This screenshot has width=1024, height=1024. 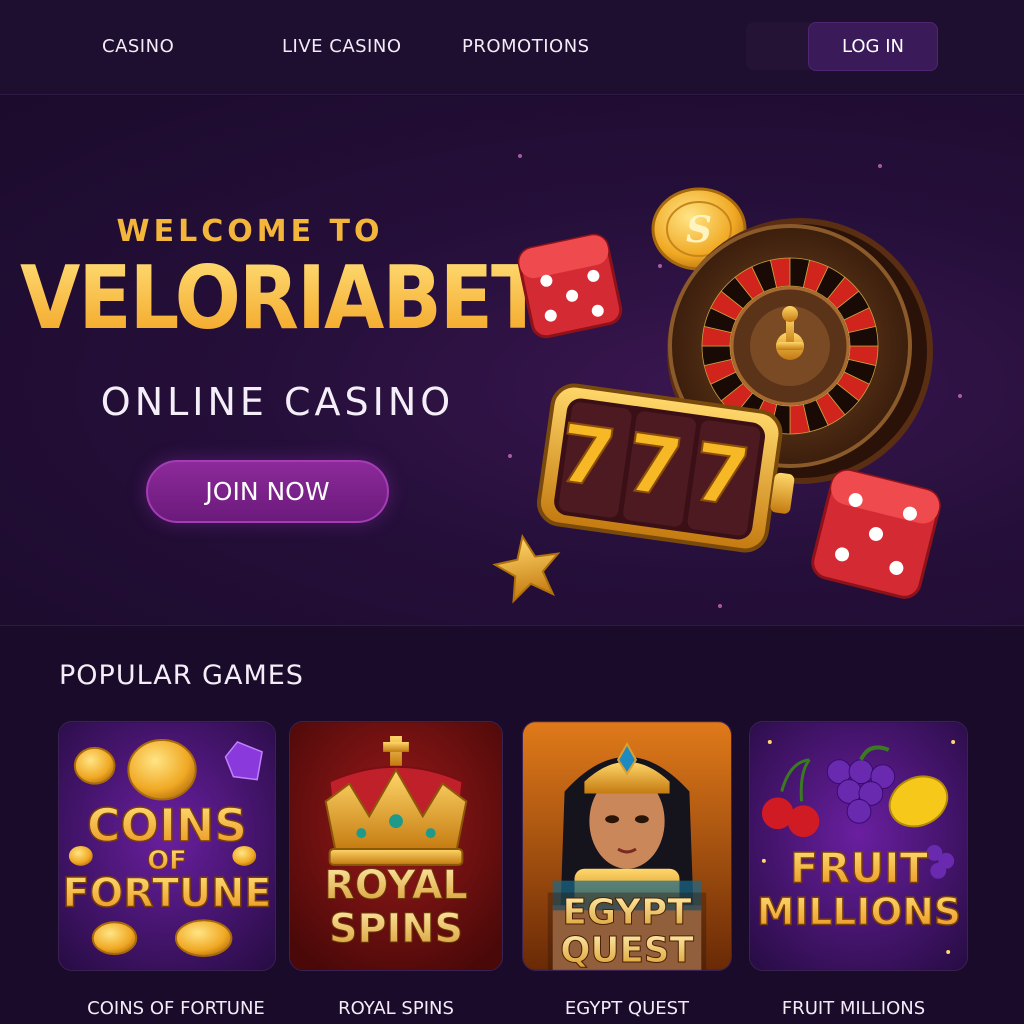 I want to click on game-caption-egypt-quest: EGYPT QUEST, so click(x=627, y=1008).